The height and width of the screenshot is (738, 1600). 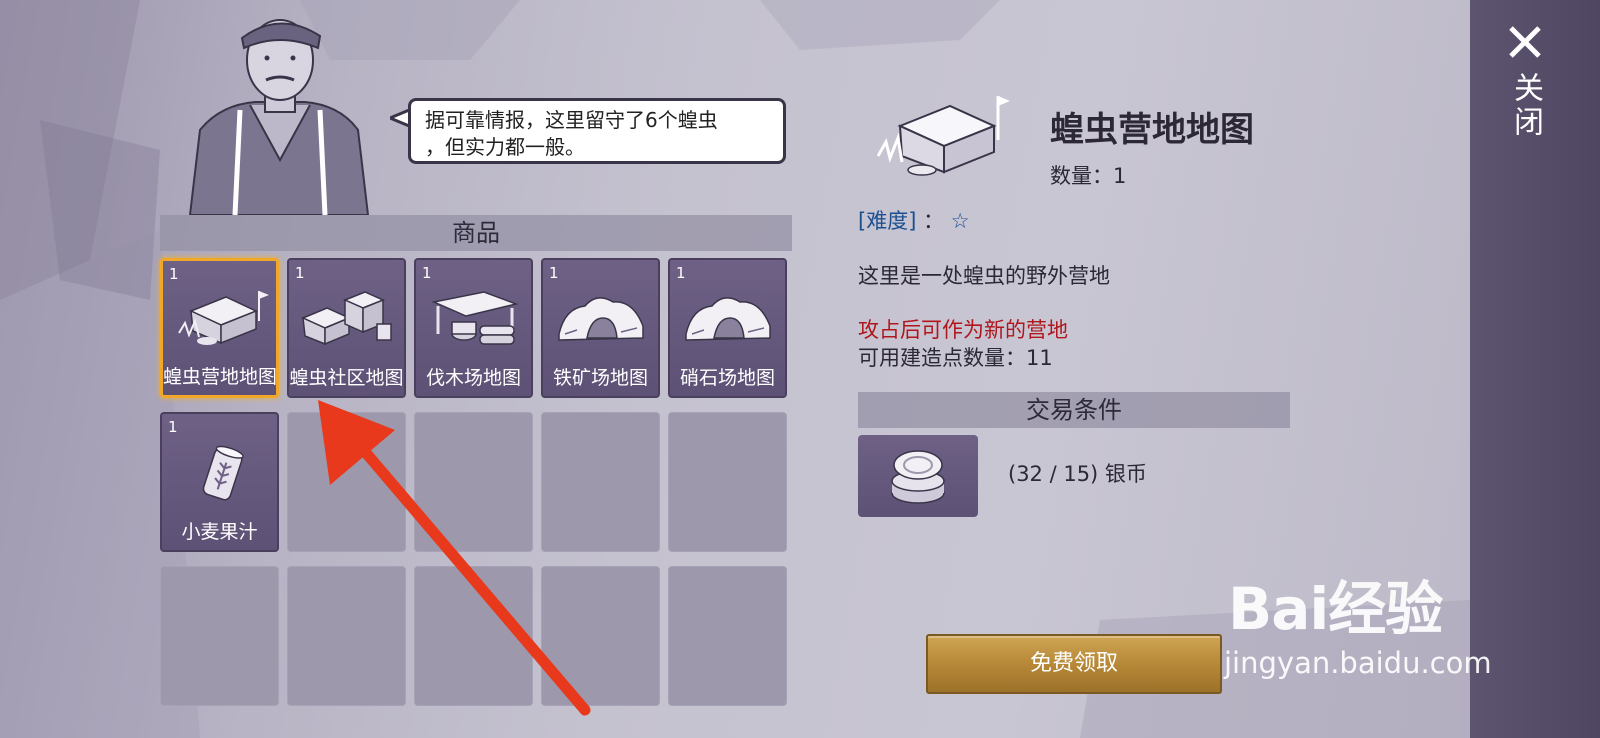 I want to click on item-name: 硝石场地图, so click(x=727, y=378).